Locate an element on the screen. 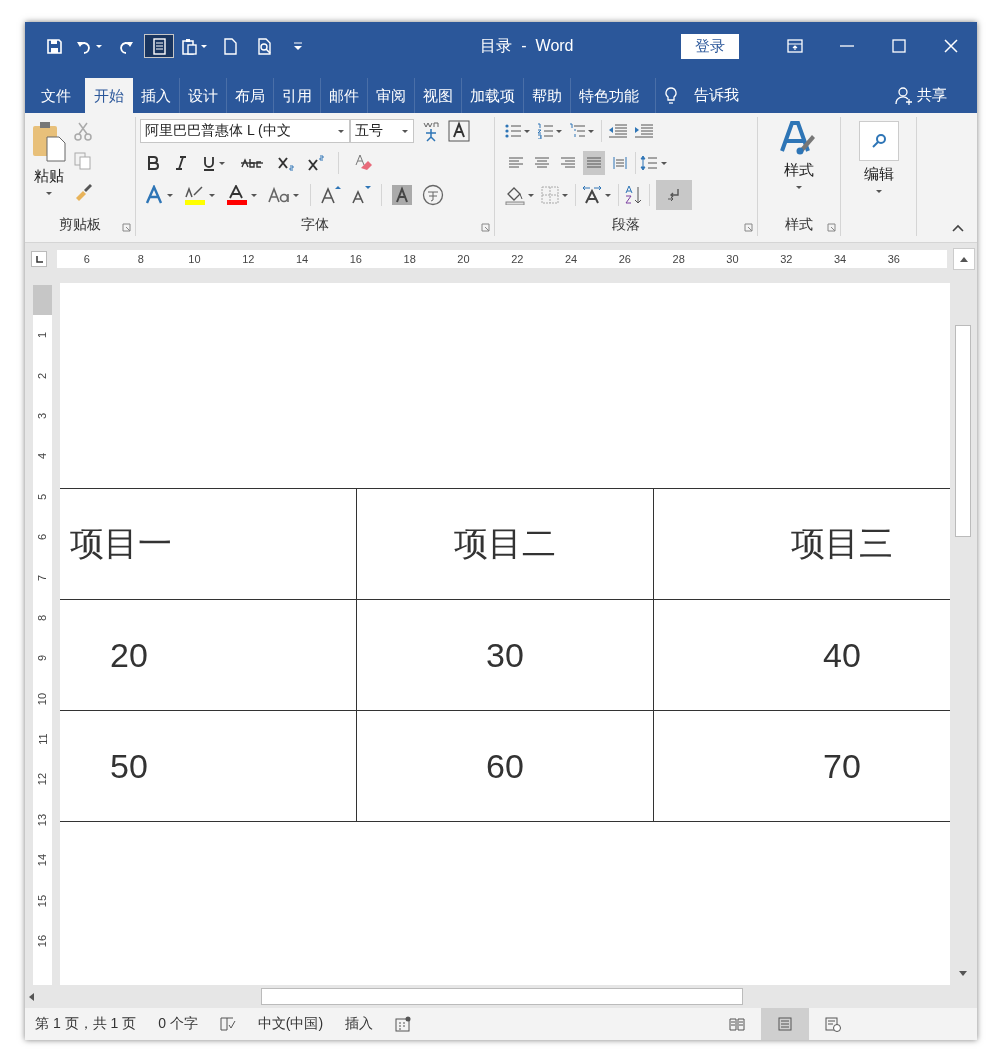  blank-page-icon is located at coordinates (230, 46).